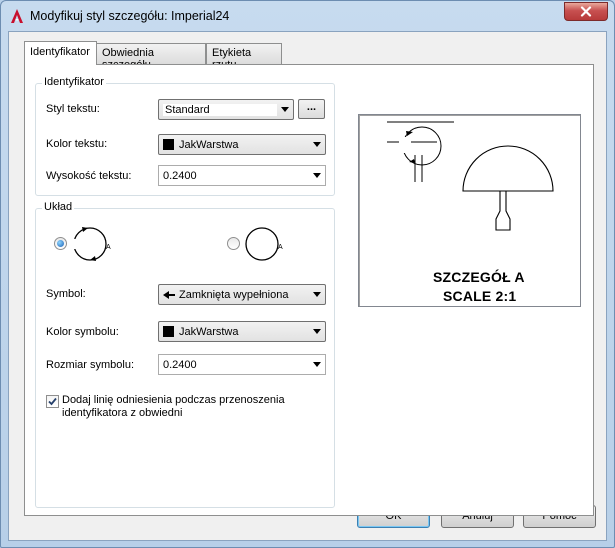 The image size is (615, 548). Describe the element at coordinates (89, 176) in the screenshot. I see `text-height-label: Wysokość tekstu:` at that location.